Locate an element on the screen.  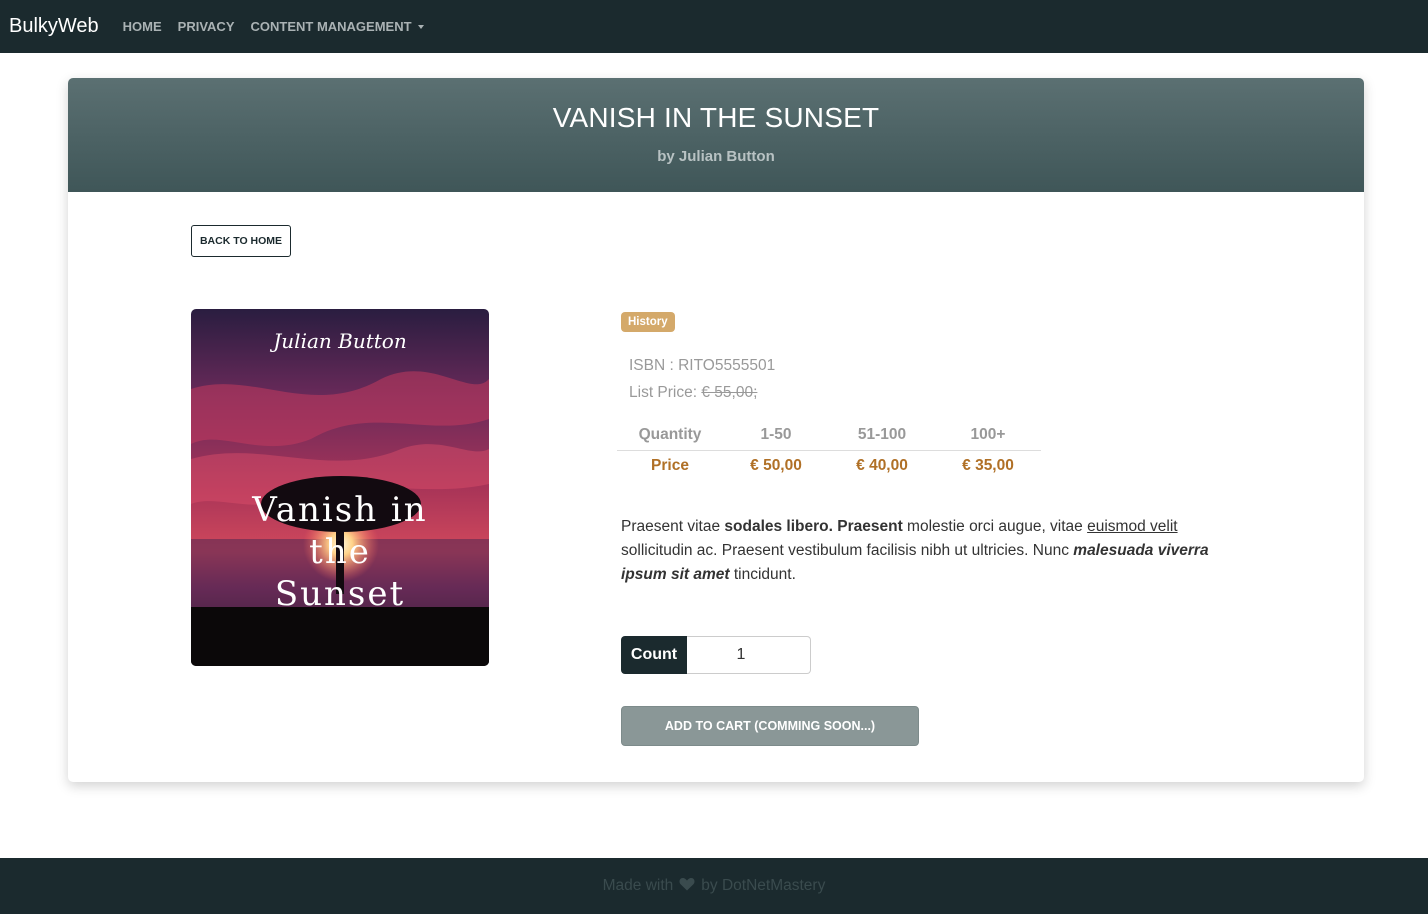
brand-link: BulkyWeb is located at coordinates (54, 26).